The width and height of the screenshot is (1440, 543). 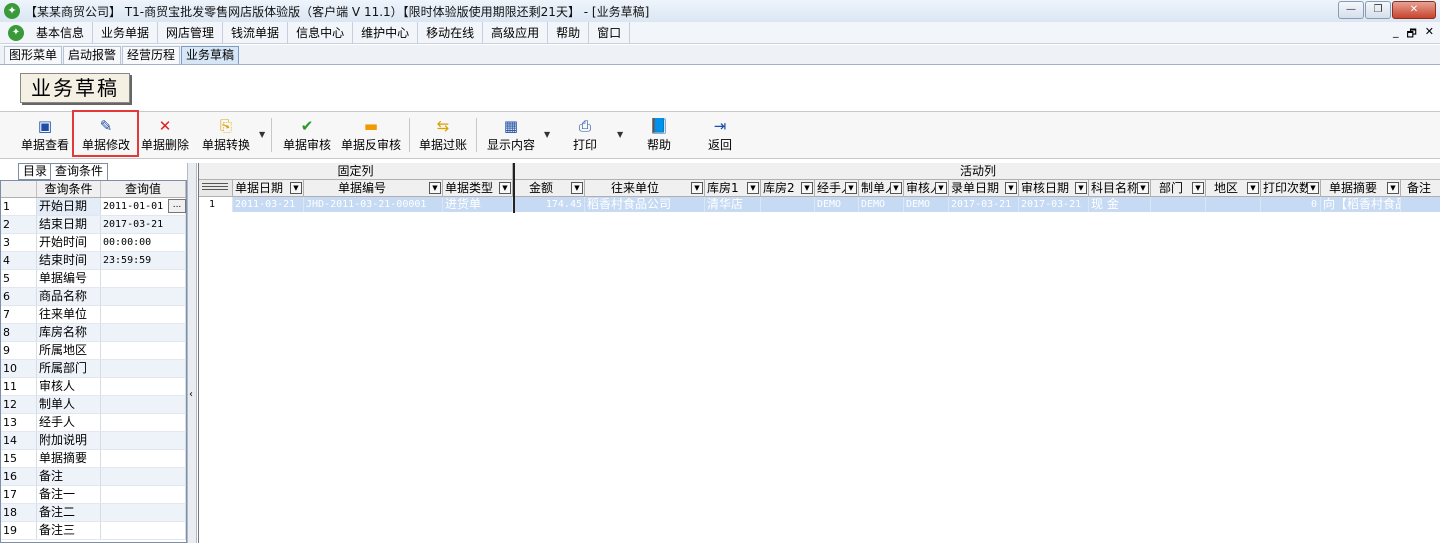 I want to click on maximize-button: ❐, so click(x=1378, y=10).